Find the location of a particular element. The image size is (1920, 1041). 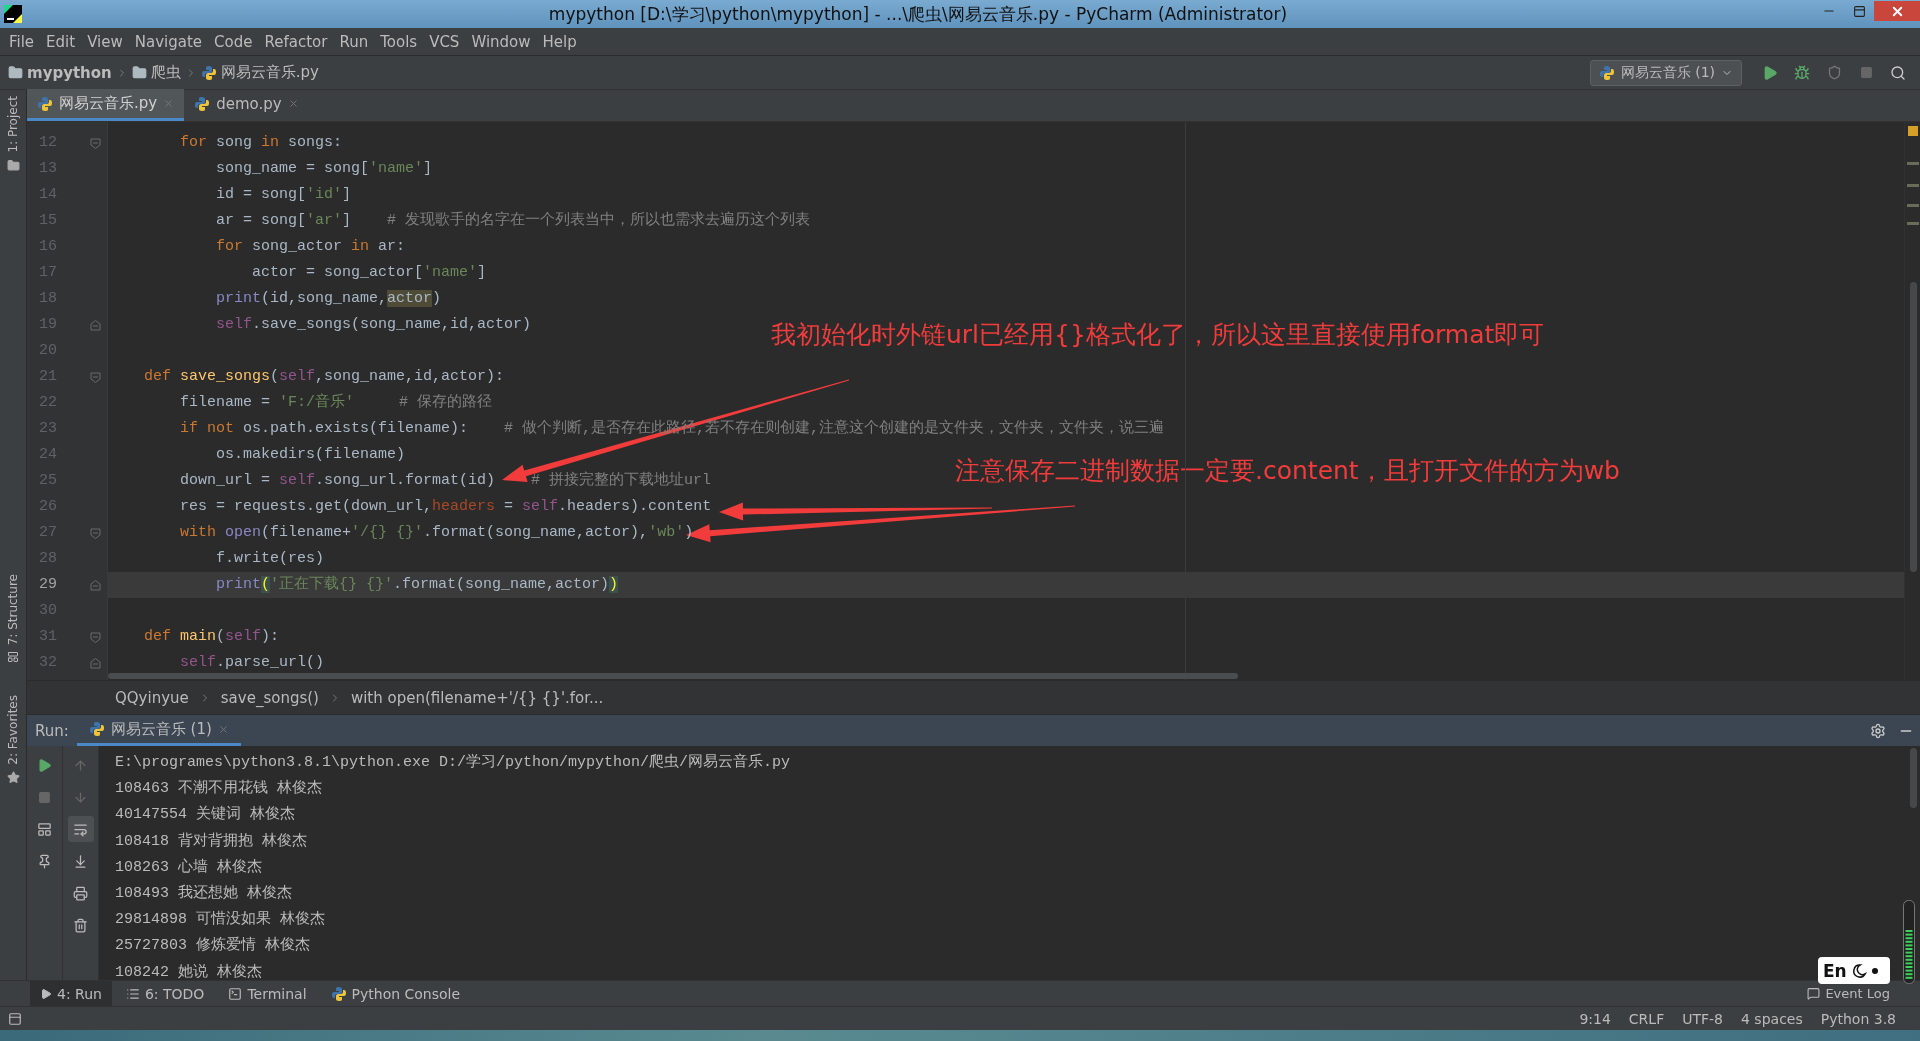

play-icon is located at coordinates (46, 993).